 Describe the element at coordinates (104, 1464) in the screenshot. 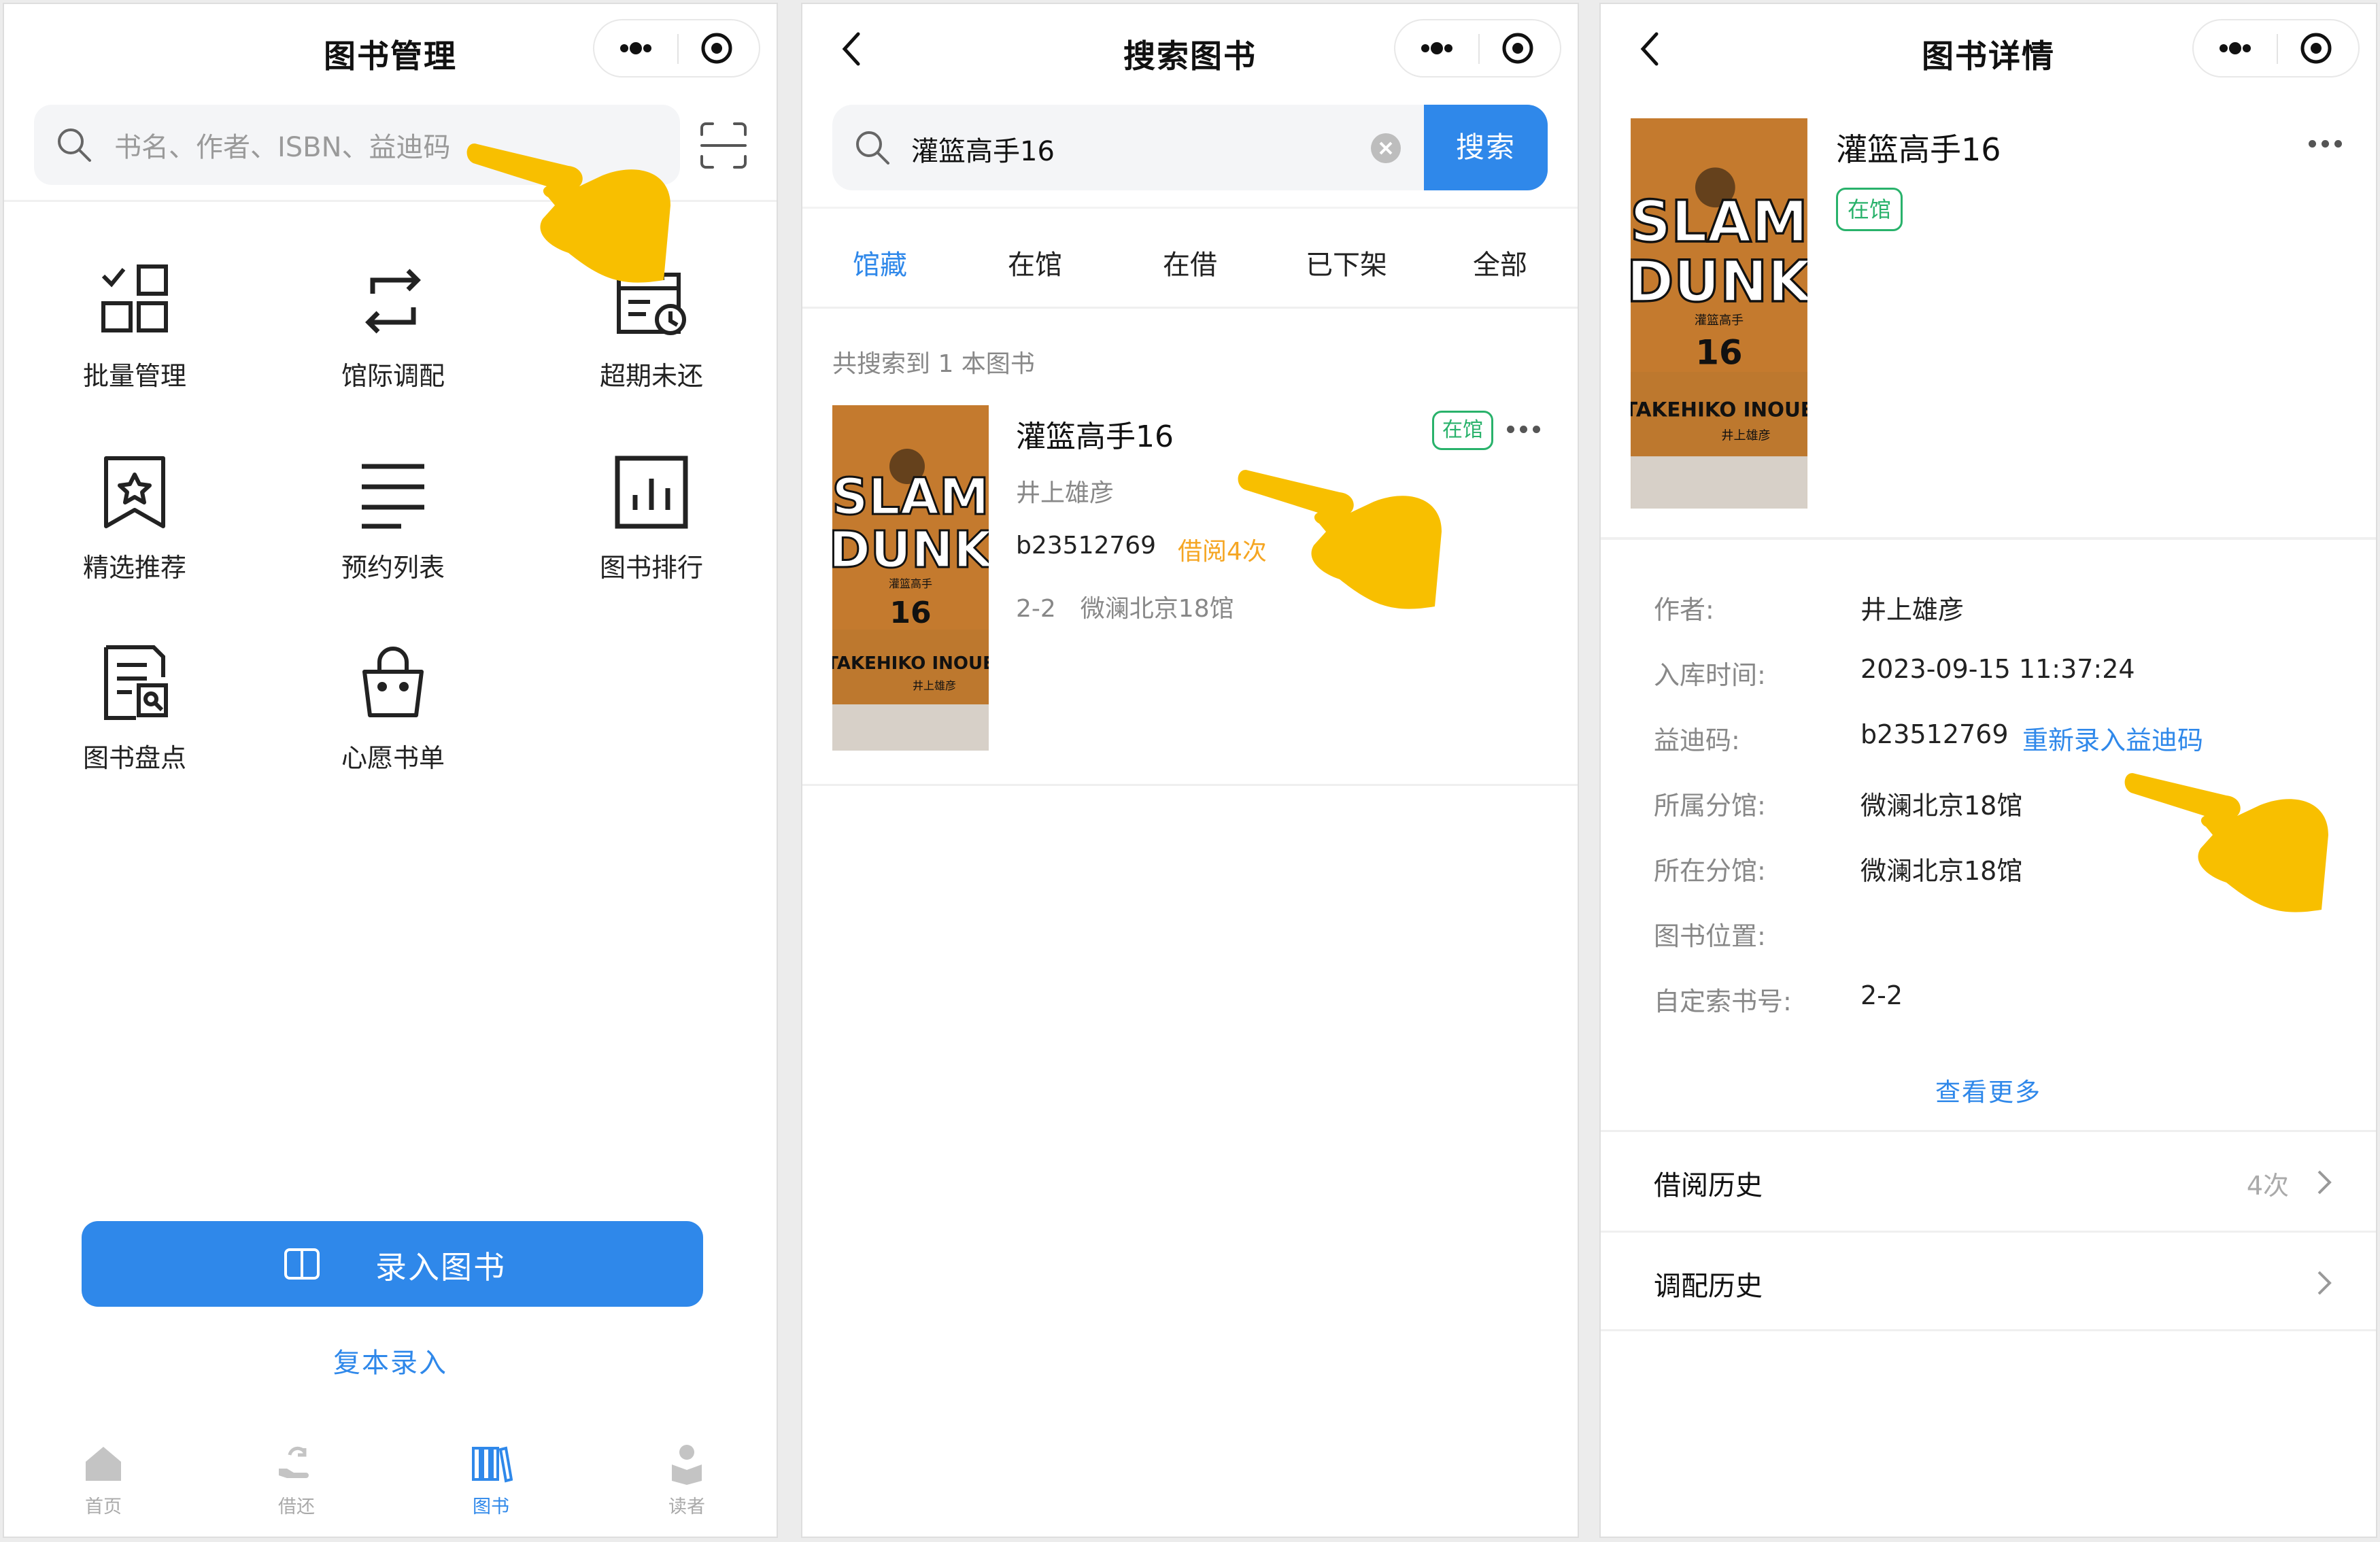

I see `home-icon` at that location.